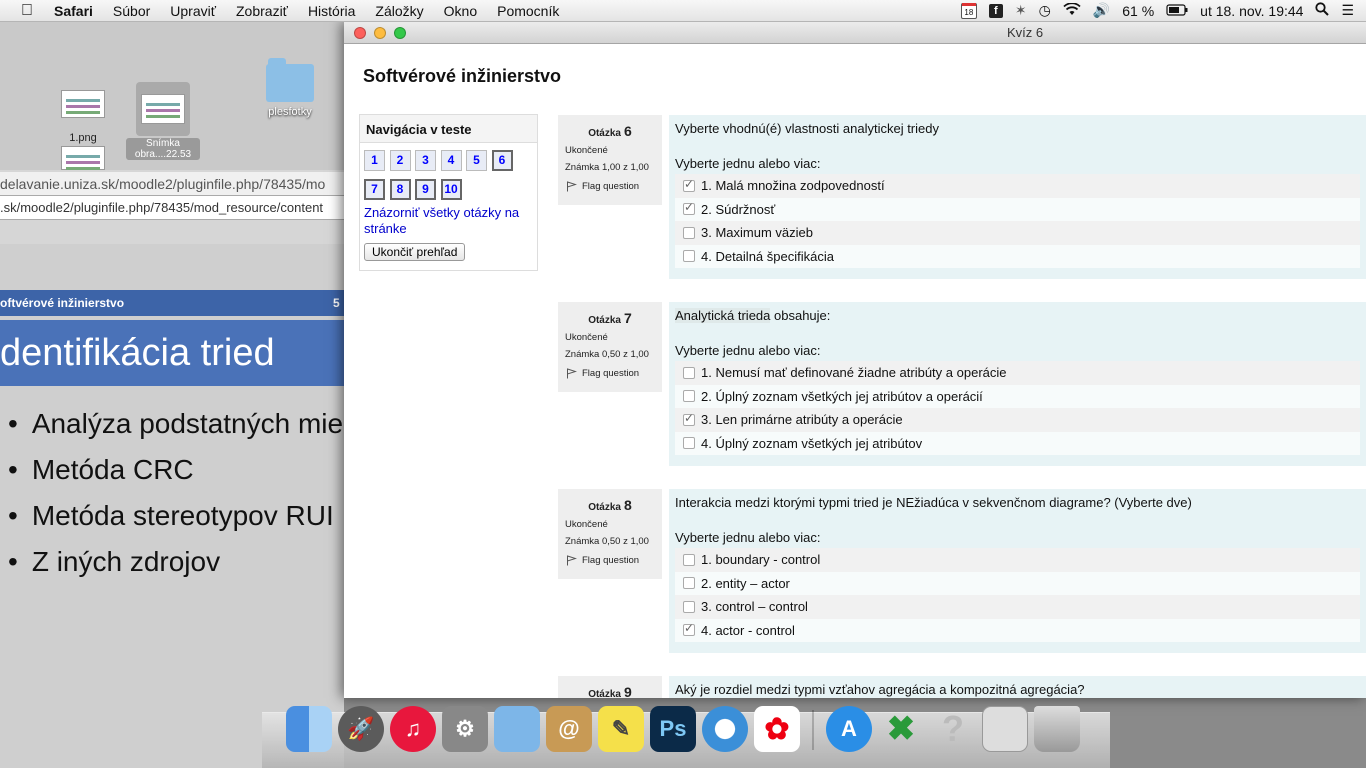  I want to click on menu-bookmarks: Záložky, so click(399, 11).